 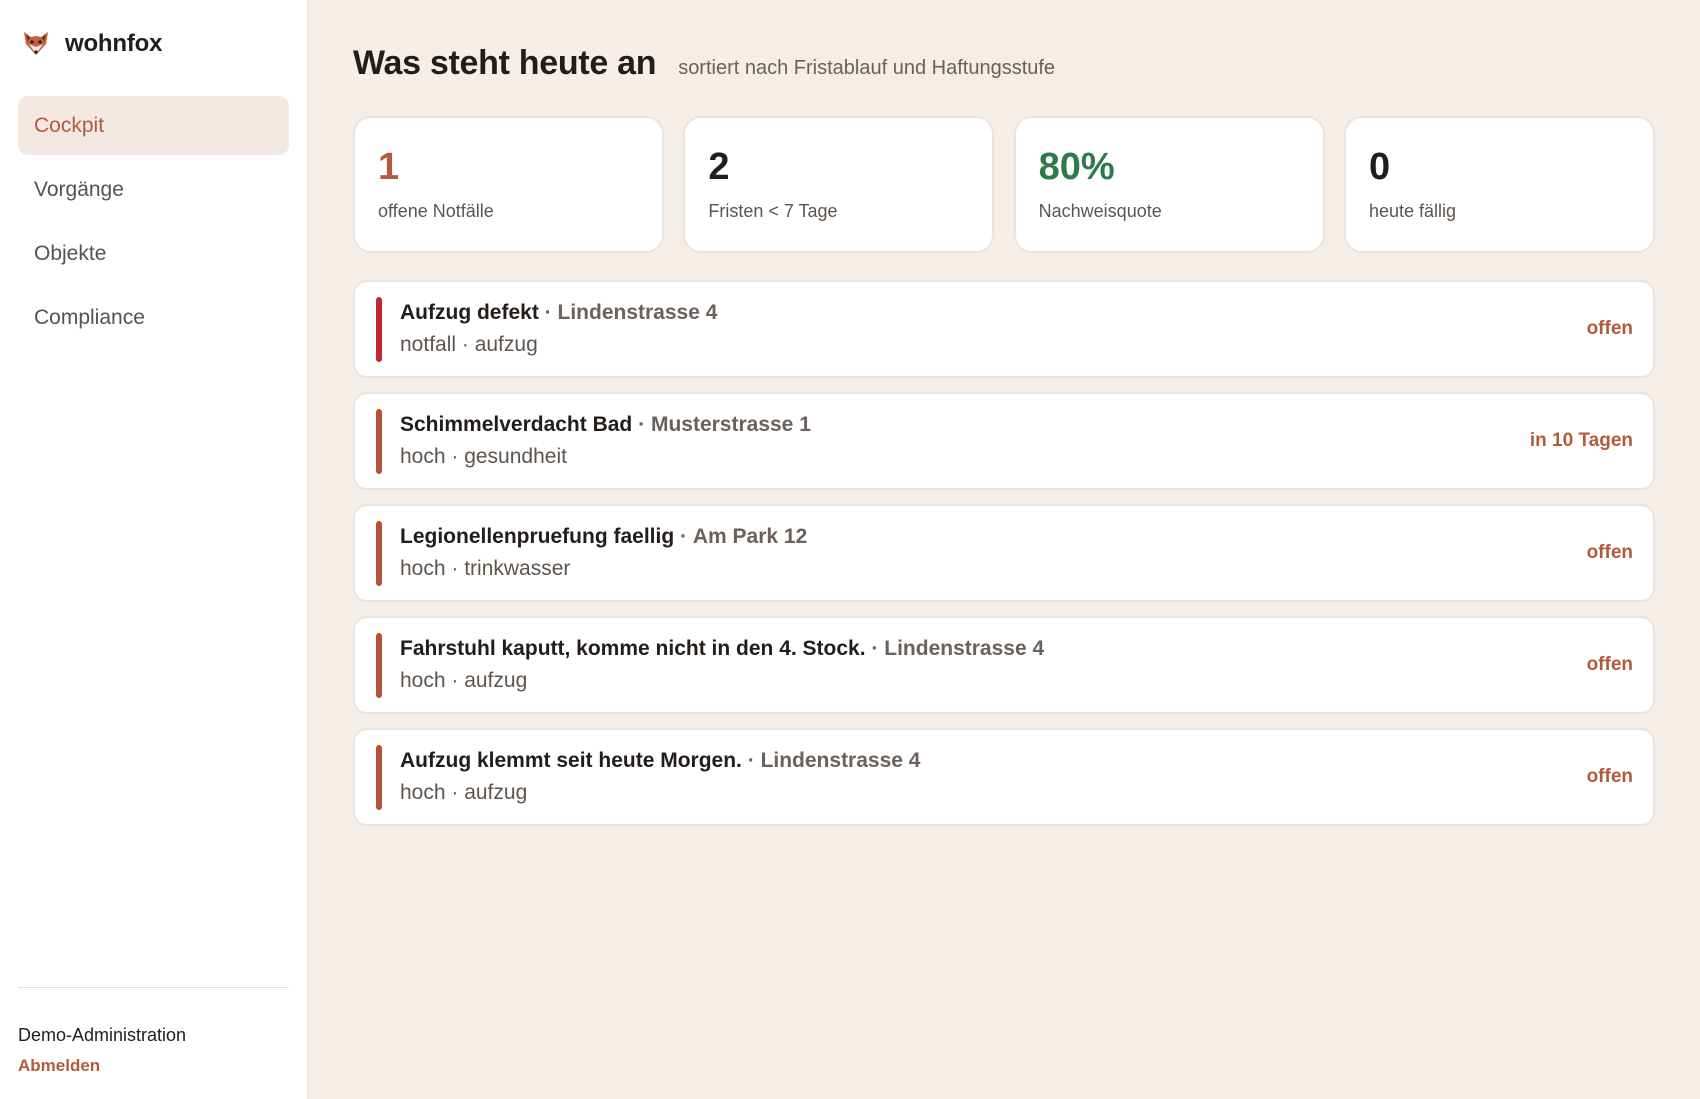 I want to click on brand: wohnfox, so click(x=92, y=44).